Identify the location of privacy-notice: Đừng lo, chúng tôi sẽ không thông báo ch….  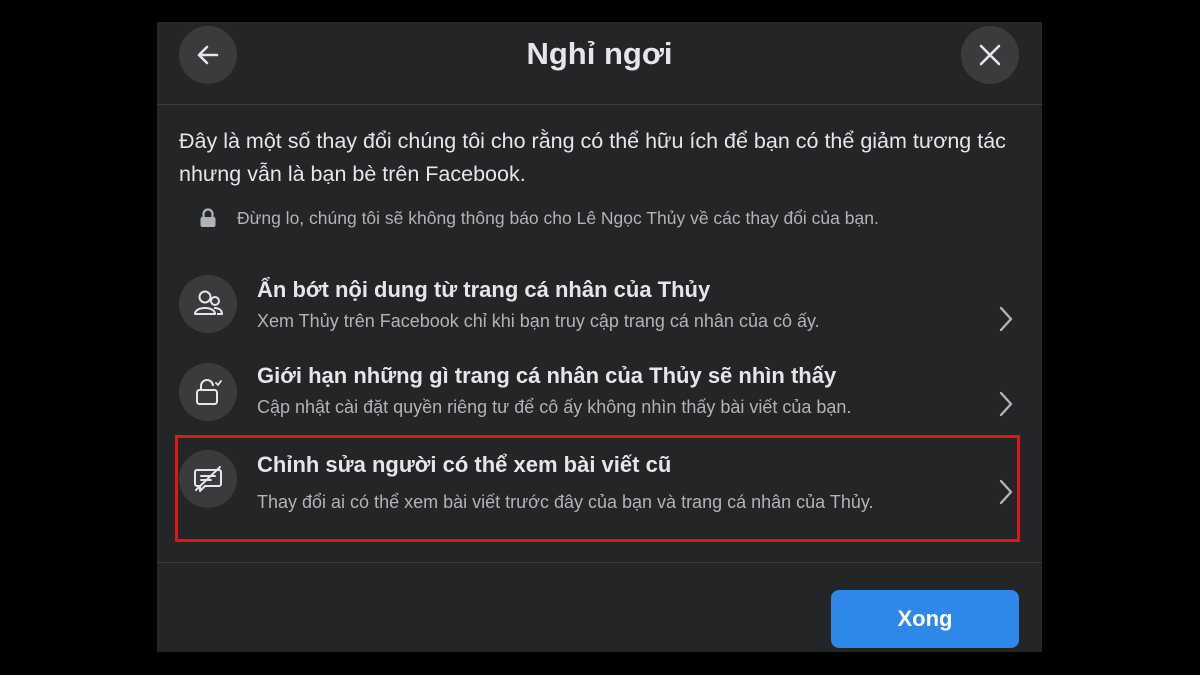
(617, 218).